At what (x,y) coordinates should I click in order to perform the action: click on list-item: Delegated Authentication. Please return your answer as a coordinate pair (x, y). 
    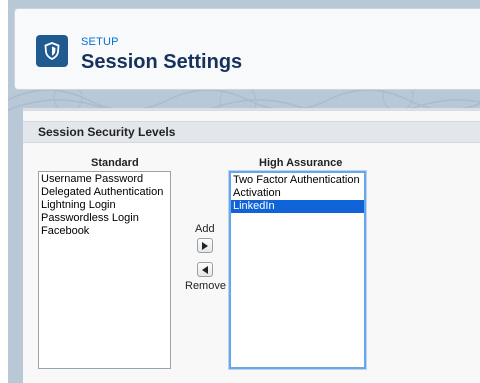
    Looking at the image, I should click on (104, 192).